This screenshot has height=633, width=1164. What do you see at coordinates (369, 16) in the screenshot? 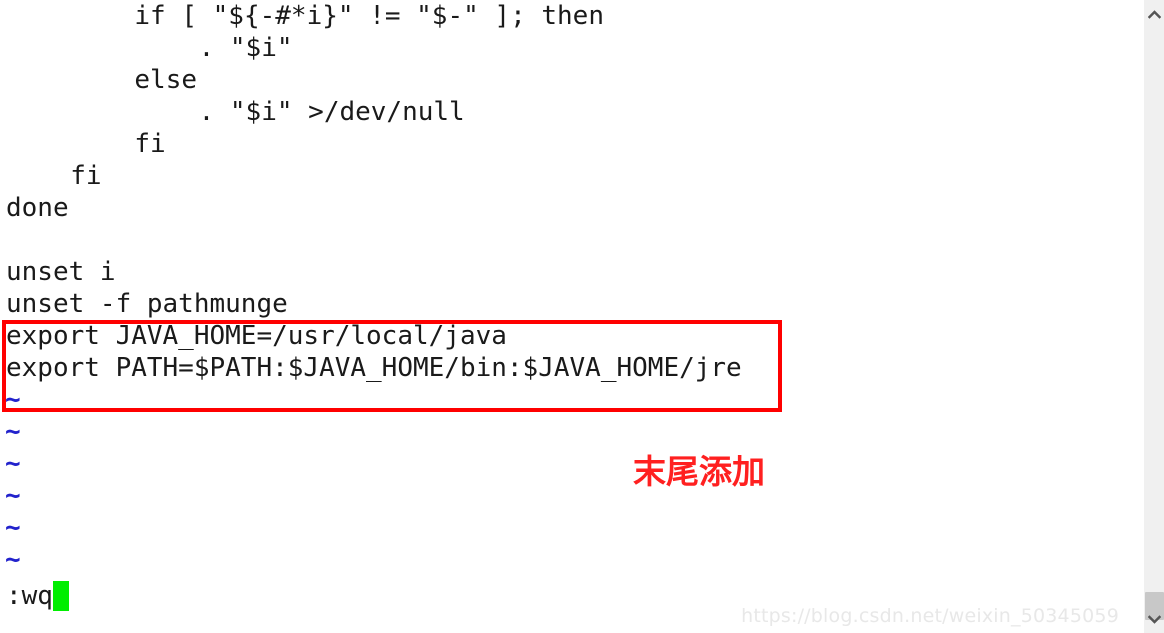
I see `code-line: if [ "${-#*i}" != "$-" ]; then` at bounding box center [369, 16].